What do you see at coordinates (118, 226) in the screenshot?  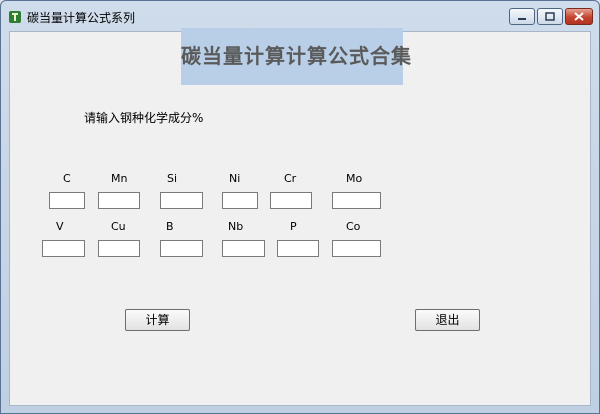 I see `label-cu: Cu` at bounding box center [118, 226].